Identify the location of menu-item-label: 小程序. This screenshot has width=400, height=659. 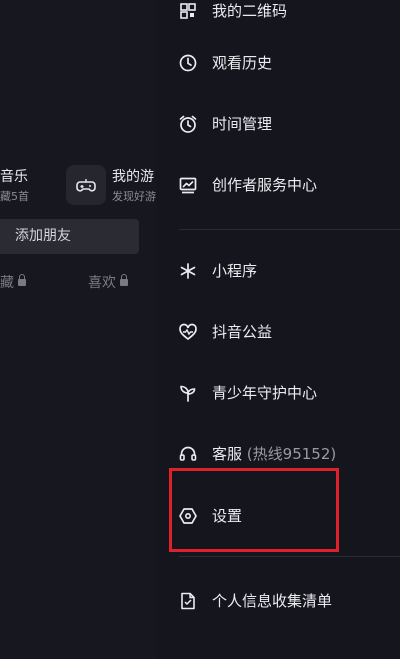
(235, 271).